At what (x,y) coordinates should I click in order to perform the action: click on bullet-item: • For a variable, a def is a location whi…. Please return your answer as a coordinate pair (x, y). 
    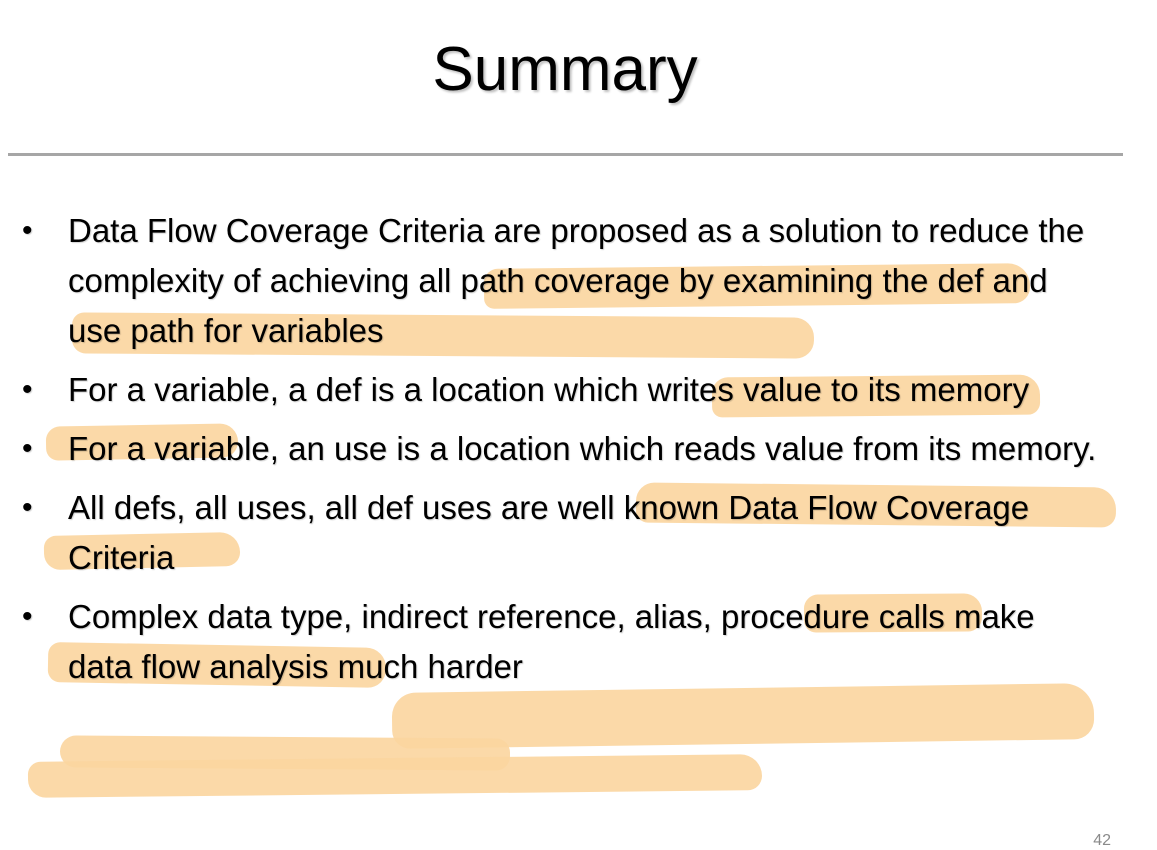
    Looking at the image, I should click on (554, 390).